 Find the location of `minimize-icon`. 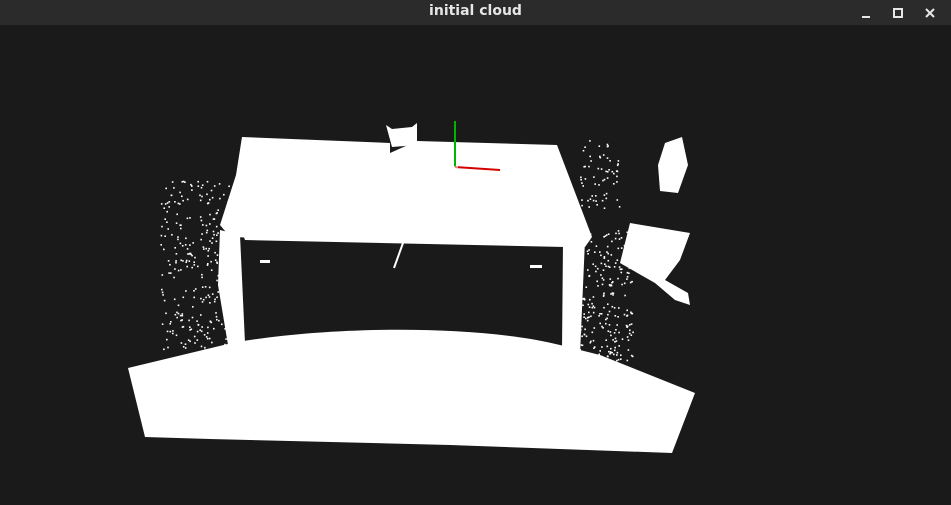

minimize-icon is located at coordinates (866, 16).